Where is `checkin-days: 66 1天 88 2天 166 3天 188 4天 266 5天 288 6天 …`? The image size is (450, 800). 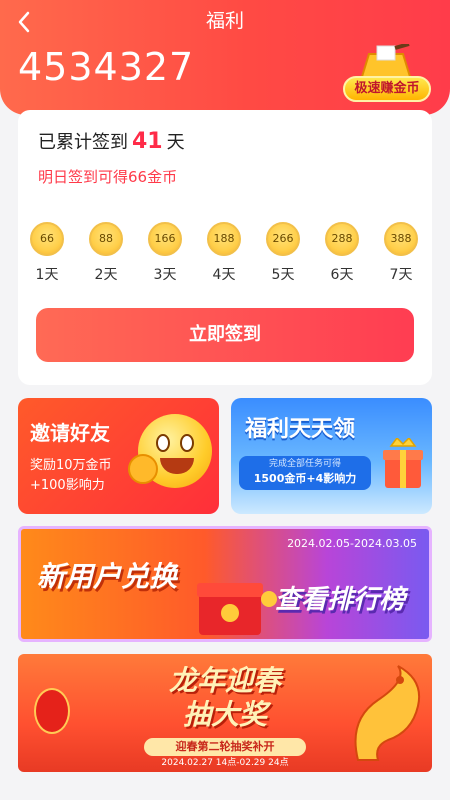 checkin-days: 66 1天 88 2天 166 3天 188 4天 266 5天 288 6天 … is located at coordinates (225, 257).